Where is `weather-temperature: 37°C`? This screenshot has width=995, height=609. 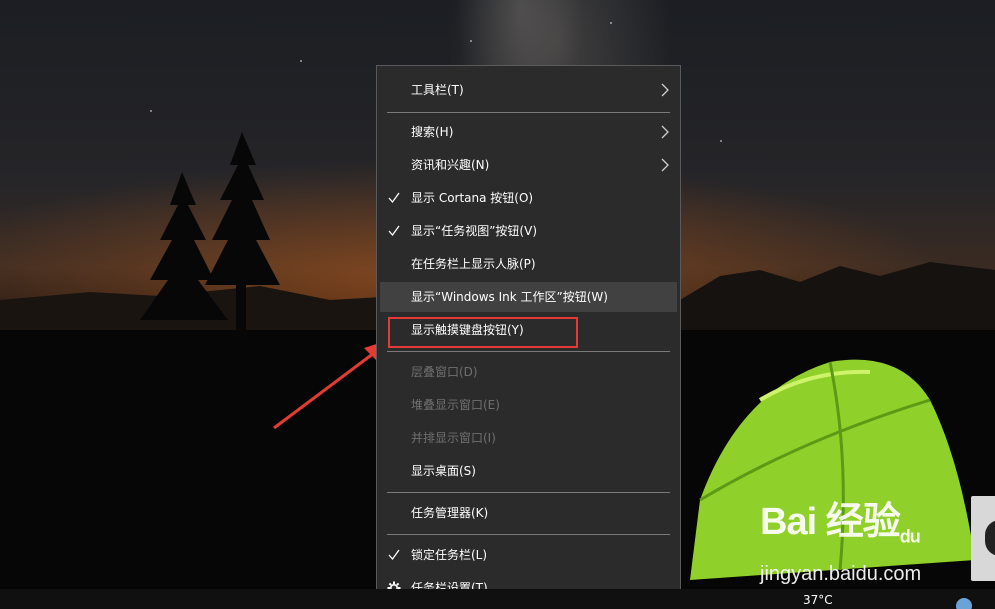
weather-temperature: 37°C is located at coordinates (818, 600).